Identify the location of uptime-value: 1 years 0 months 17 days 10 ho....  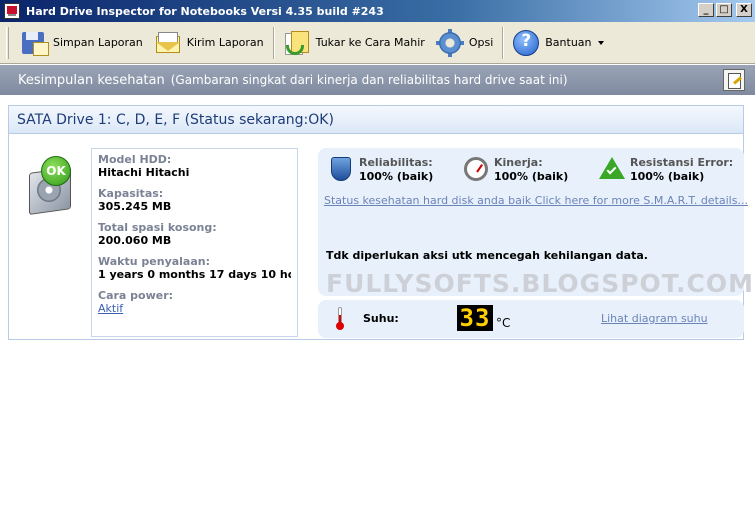
(194, 274).